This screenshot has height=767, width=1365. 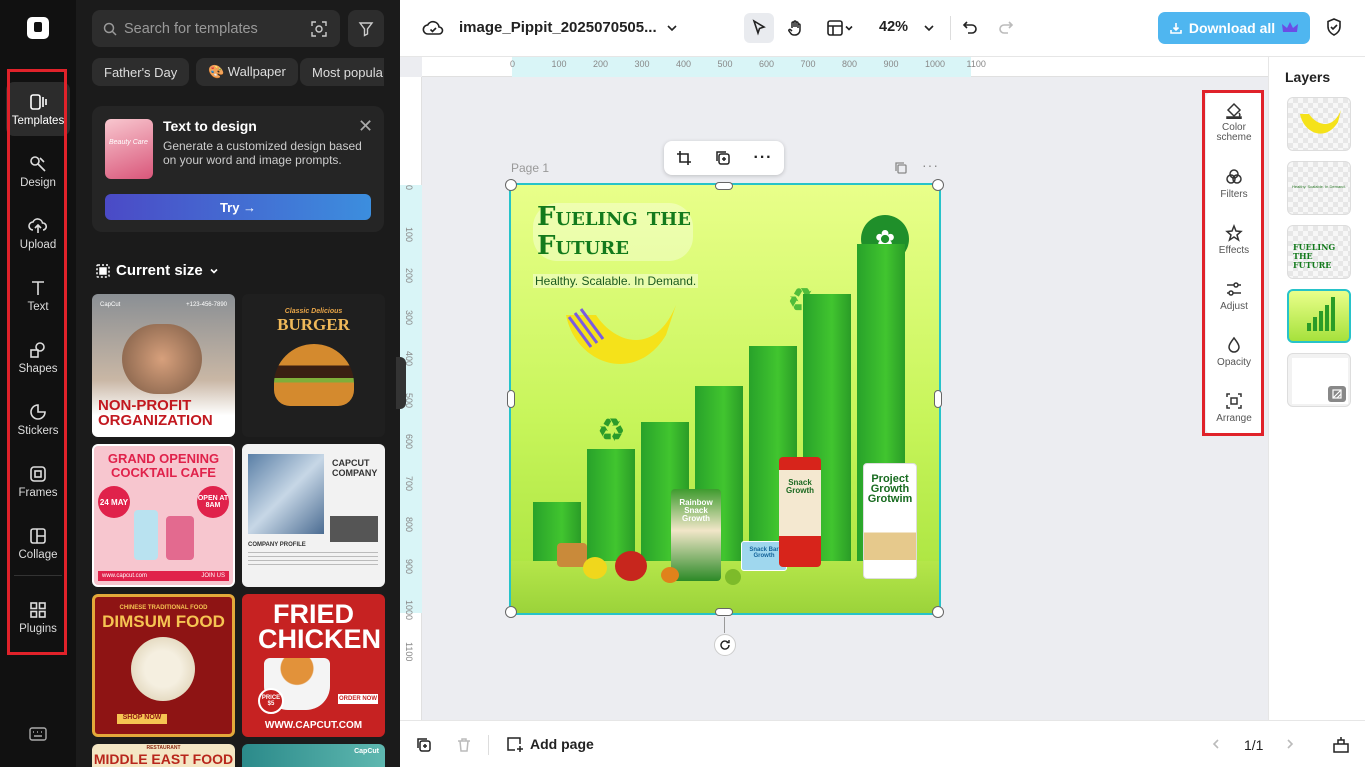 I want to click on undo-icon, so click(x=970, y=27).